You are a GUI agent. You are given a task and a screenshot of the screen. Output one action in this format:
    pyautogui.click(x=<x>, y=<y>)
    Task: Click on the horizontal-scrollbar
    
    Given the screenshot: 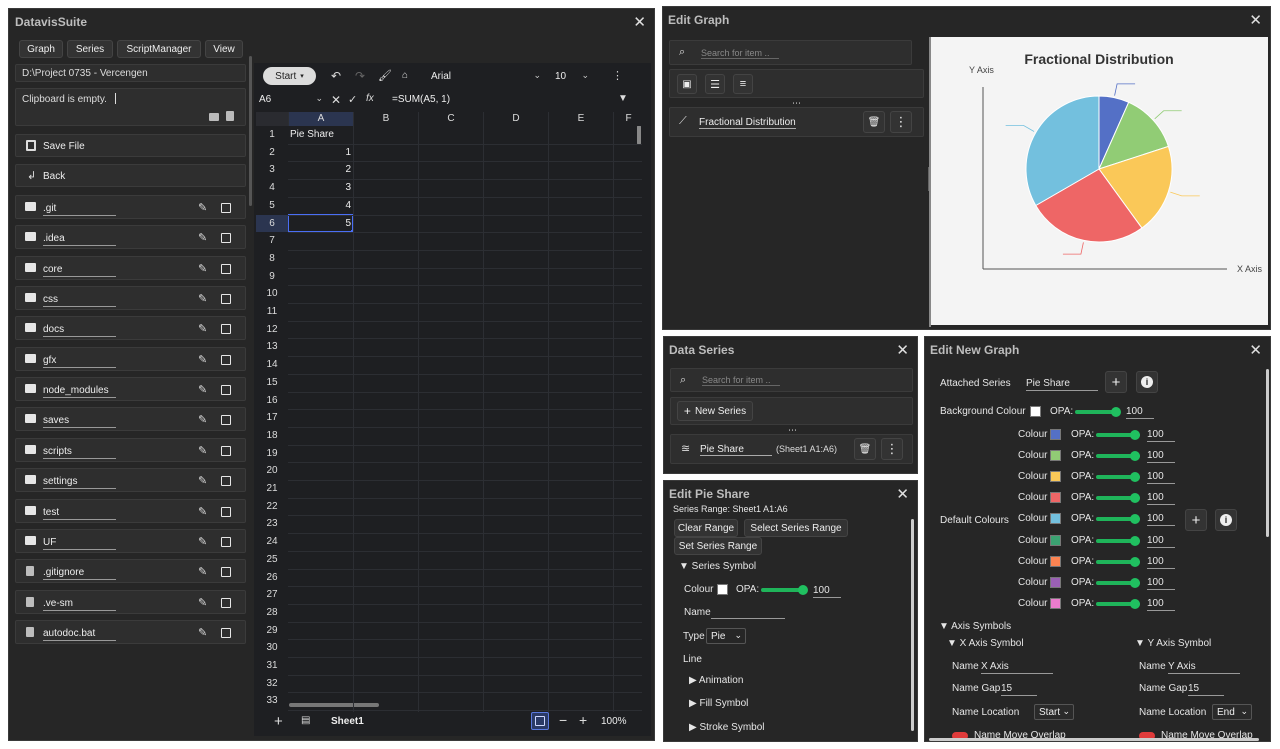 What is the action you would take?
    pyautogui.click(x=334, y=705)
    